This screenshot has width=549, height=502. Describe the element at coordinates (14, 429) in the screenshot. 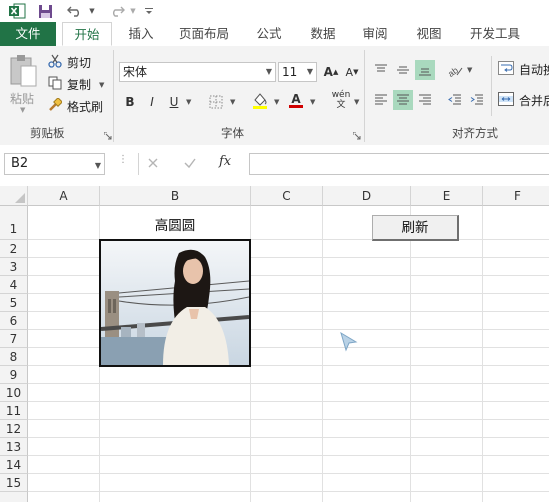

I see `row-header-12: 12` at that location.